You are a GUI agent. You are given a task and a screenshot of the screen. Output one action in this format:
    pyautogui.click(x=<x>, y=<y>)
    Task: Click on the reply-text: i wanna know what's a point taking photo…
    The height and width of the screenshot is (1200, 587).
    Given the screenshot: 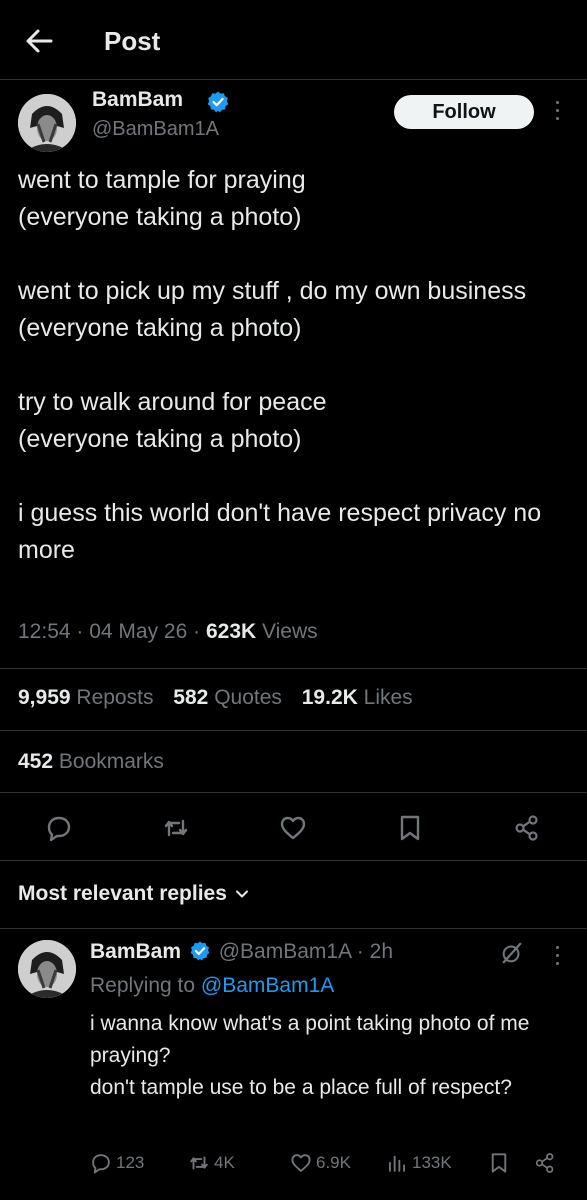 What is the action you would take?
    pyautogui.click(x=310, y=1055)
    